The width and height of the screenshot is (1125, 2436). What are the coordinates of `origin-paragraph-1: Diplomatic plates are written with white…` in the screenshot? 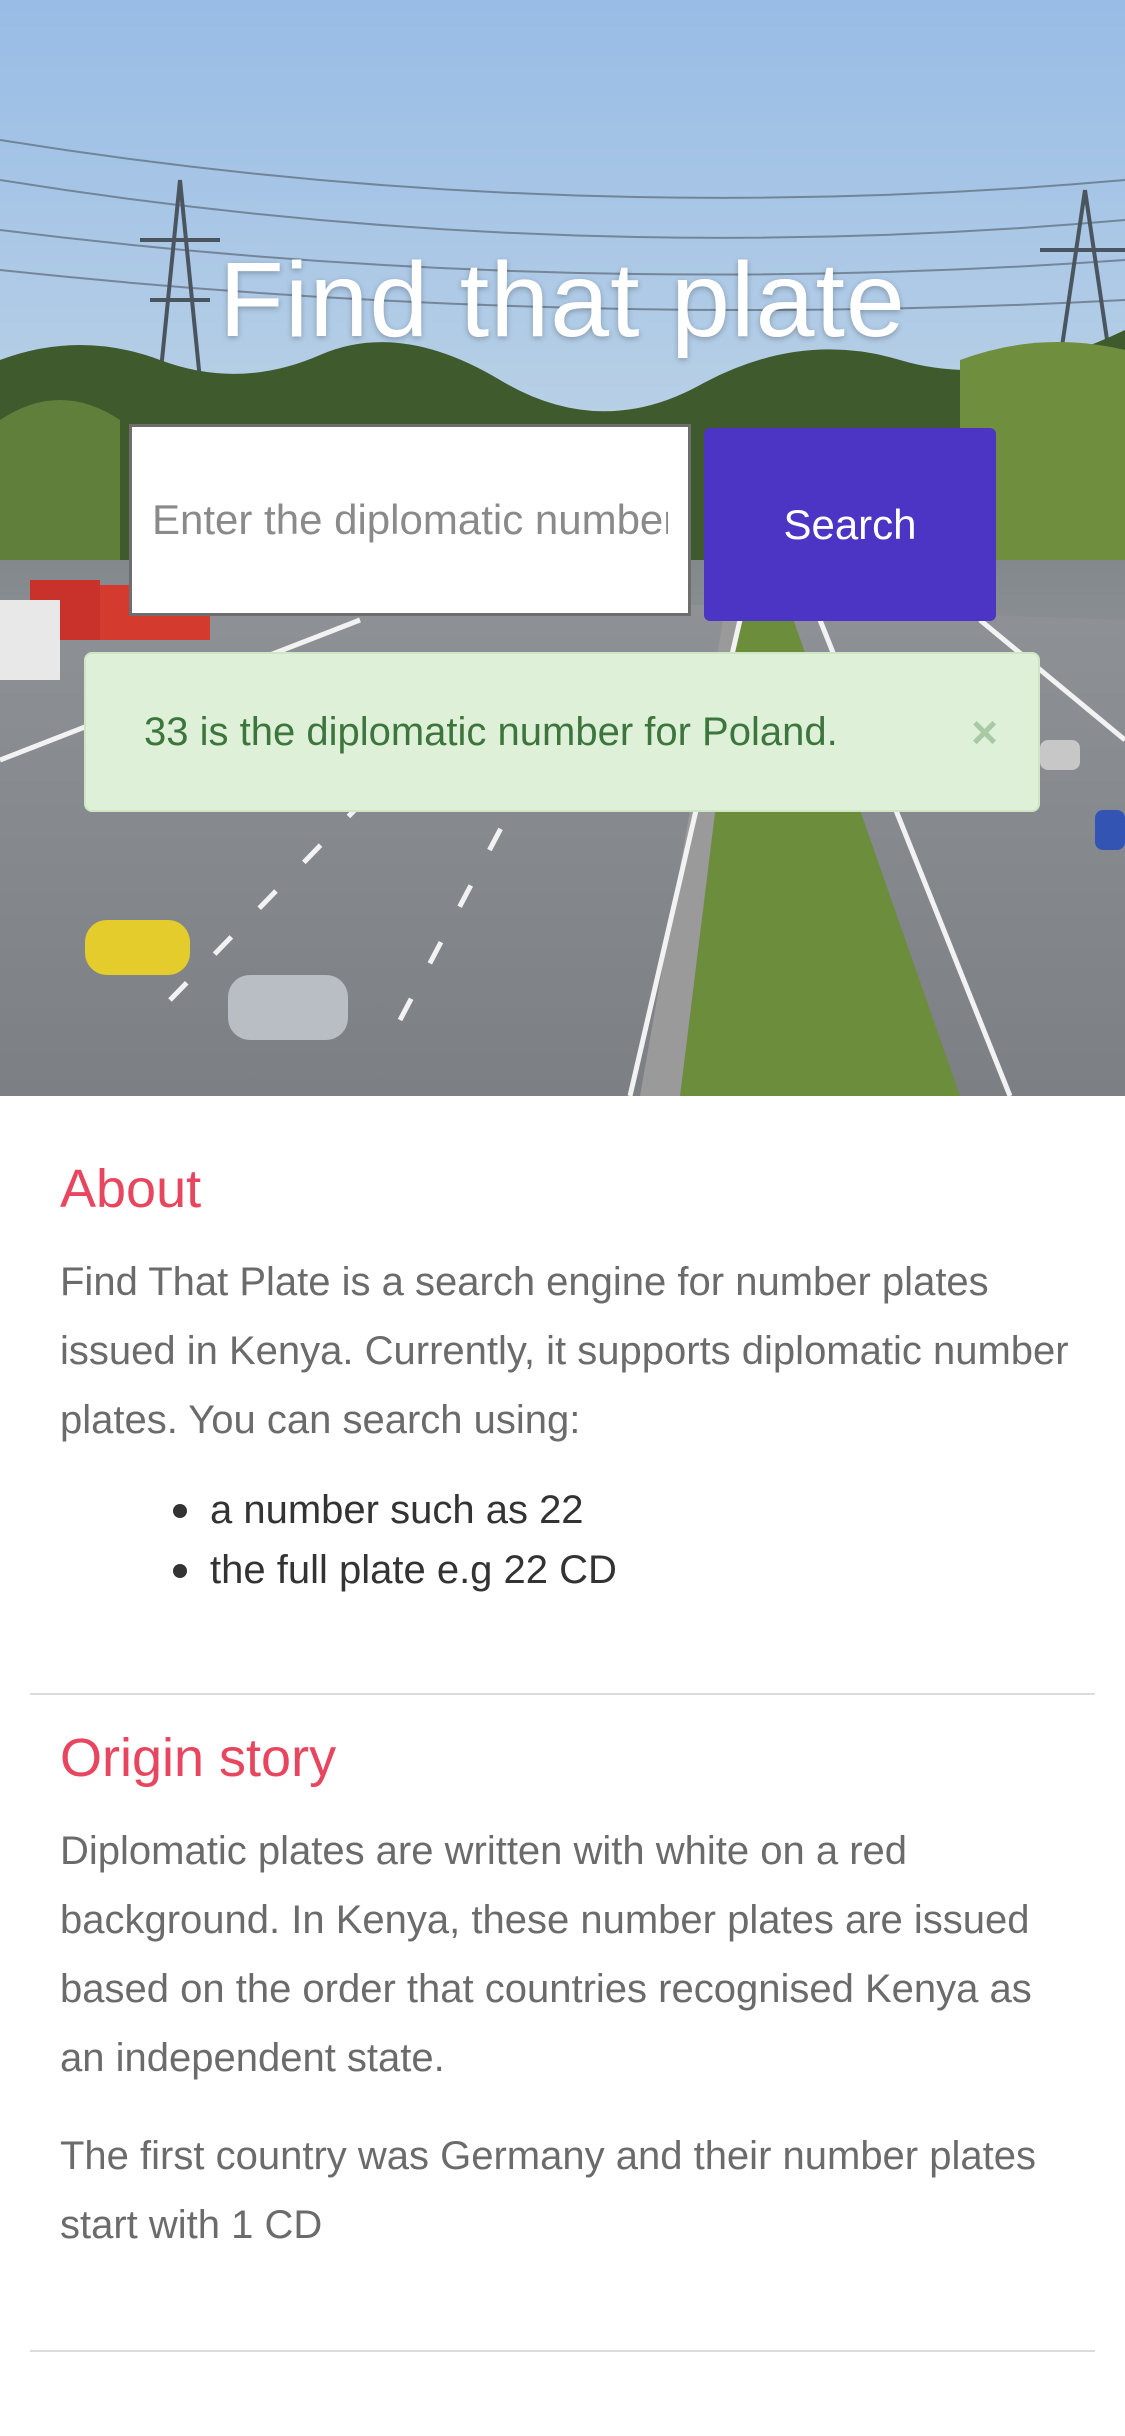 It's located at (546, 1954).